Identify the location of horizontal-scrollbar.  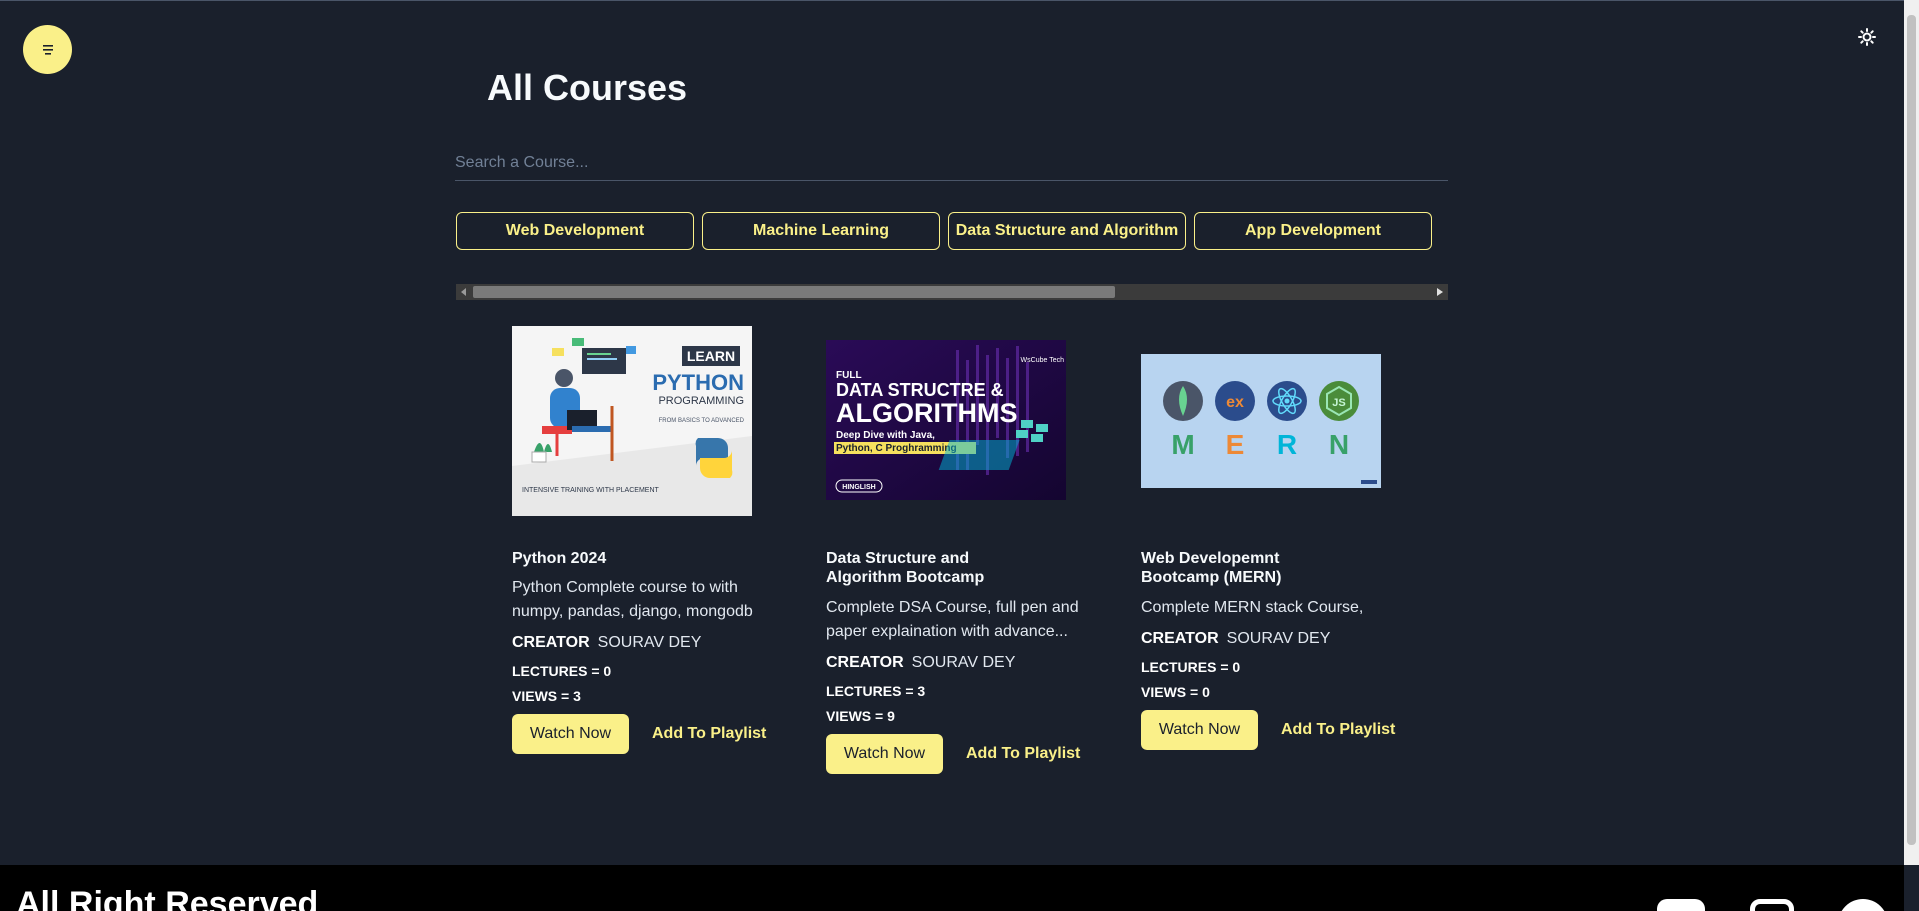
(952, 292).